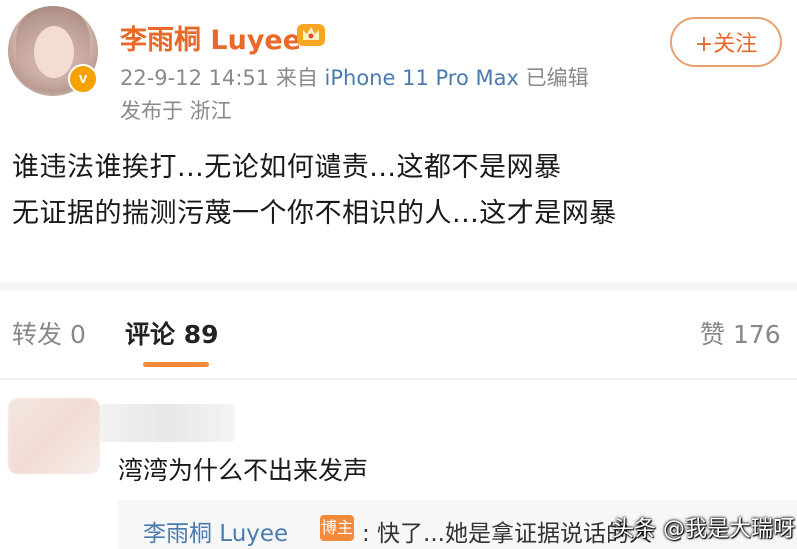  I want to click on post-meta: 22-9-12 14:51 来自 iPhone 11 Pro Max 已编辑, so click(354, 77).